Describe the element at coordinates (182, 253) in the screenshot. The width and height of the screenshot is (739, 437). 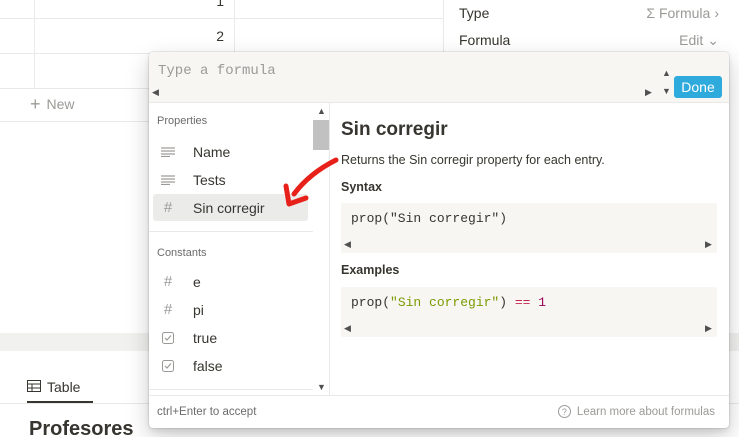
I see `section-label-constants: Constants` at that location.